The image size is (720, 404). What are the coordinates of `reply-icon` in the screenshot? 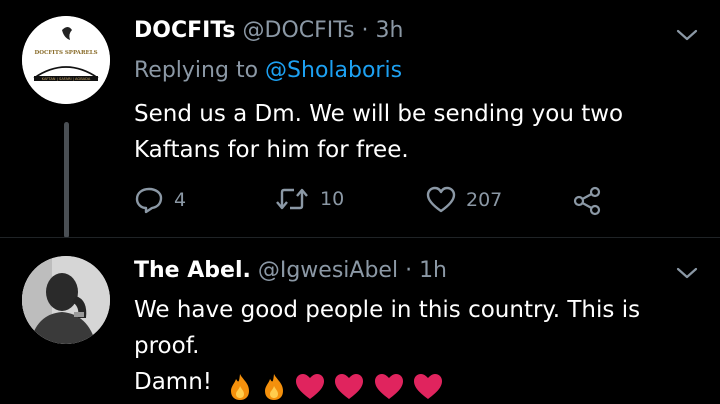 It's located at (149, 200).